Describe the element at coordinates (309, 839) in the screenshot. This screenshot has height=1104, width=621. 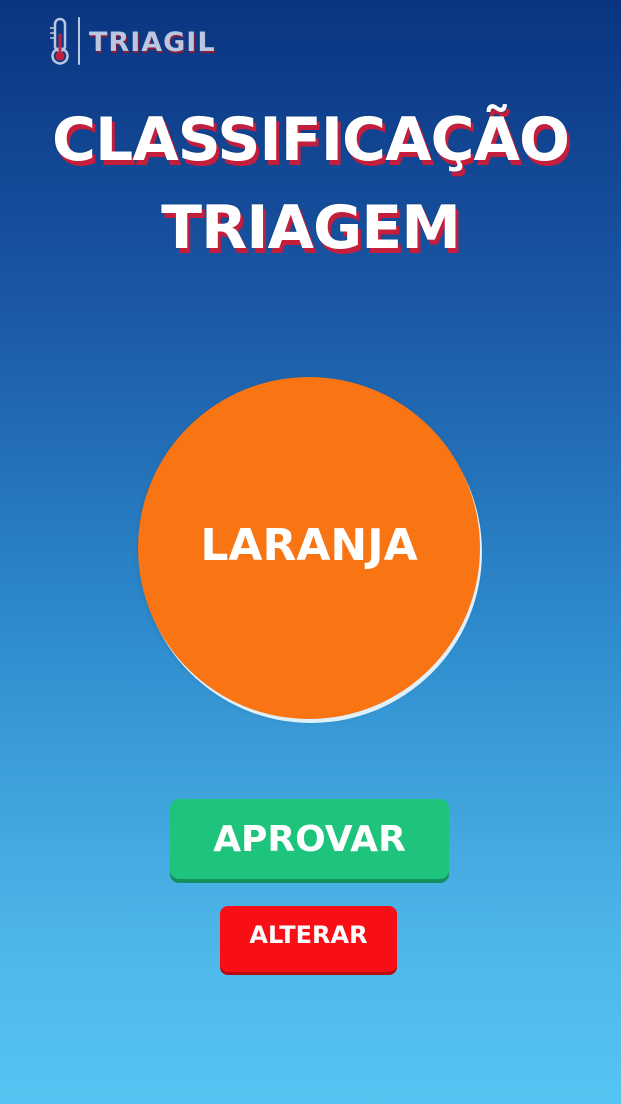
I see `approve-button: APROVAR` at that location.